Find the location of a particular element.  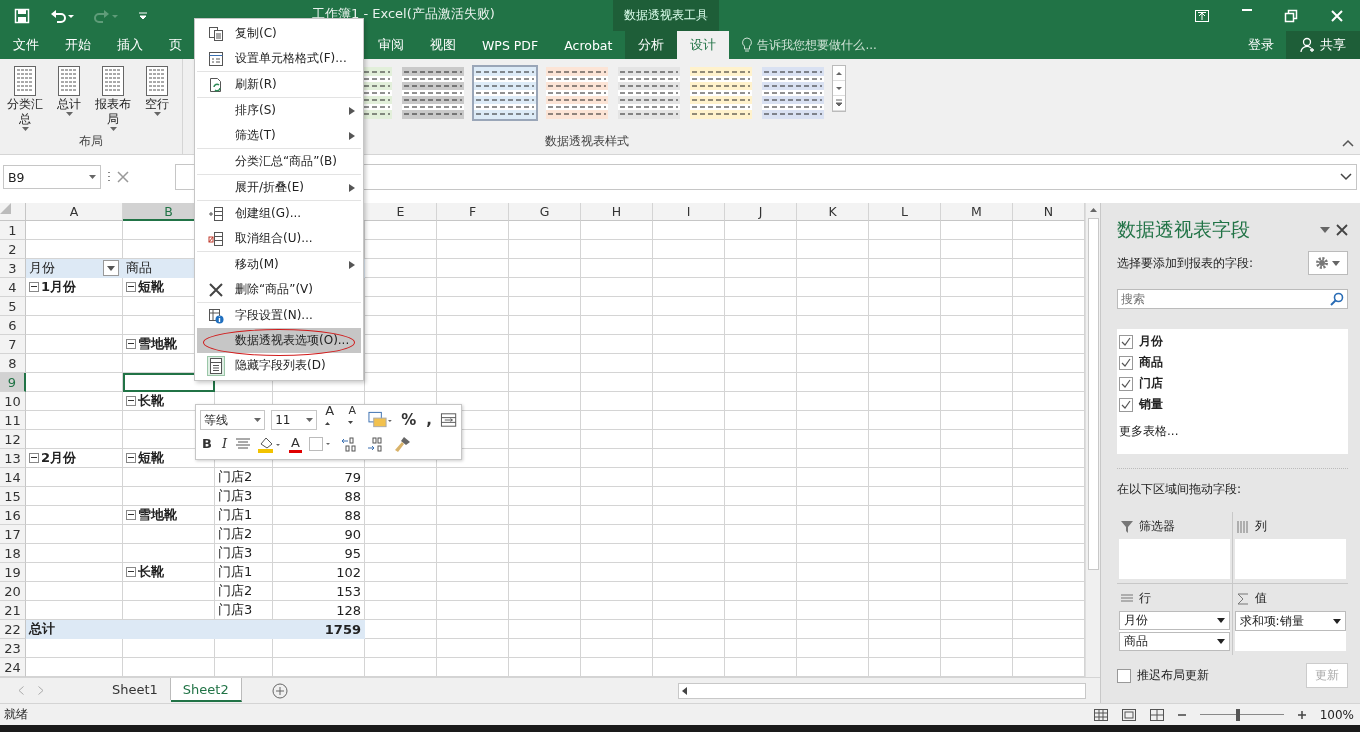

menu-item: 排序(S) is located at coordinates (279, 110).